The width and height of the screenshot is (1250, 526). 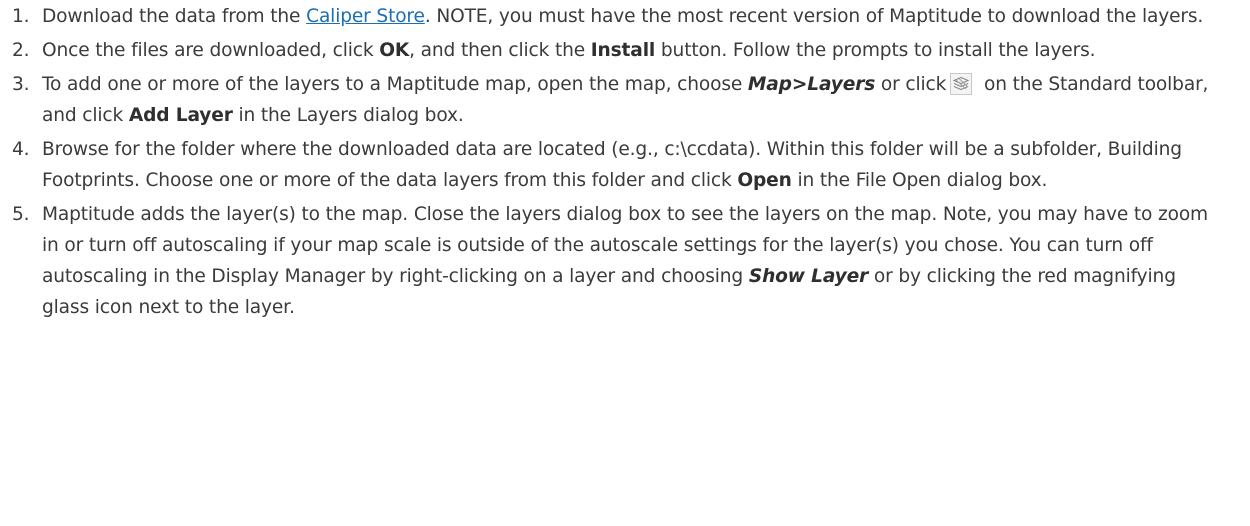 I want to click on step-text: Once the files are downloaded, click, so click(x=211, y=50).